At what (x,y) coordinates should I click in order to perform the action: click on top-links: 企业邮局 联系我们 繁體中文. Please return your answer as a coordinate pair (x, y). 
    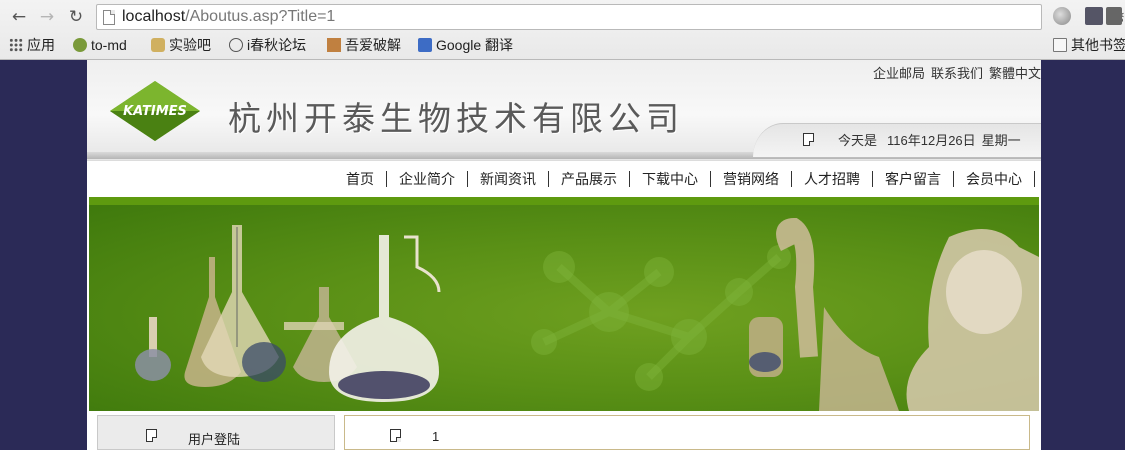
    Looking at the image, I should click on (954, 72).